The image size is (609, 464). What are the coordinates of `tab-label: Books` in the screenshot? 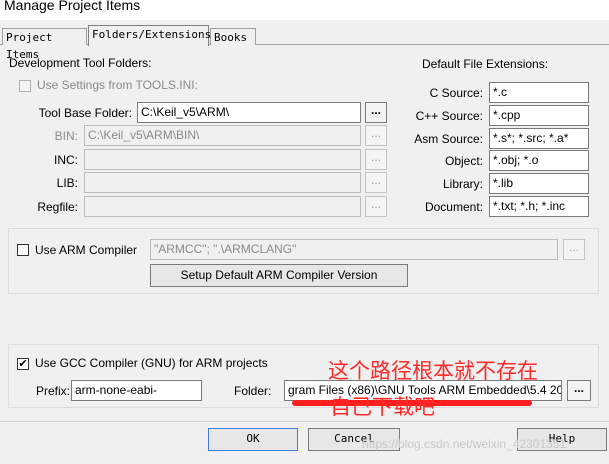 It's located at (231, 37).